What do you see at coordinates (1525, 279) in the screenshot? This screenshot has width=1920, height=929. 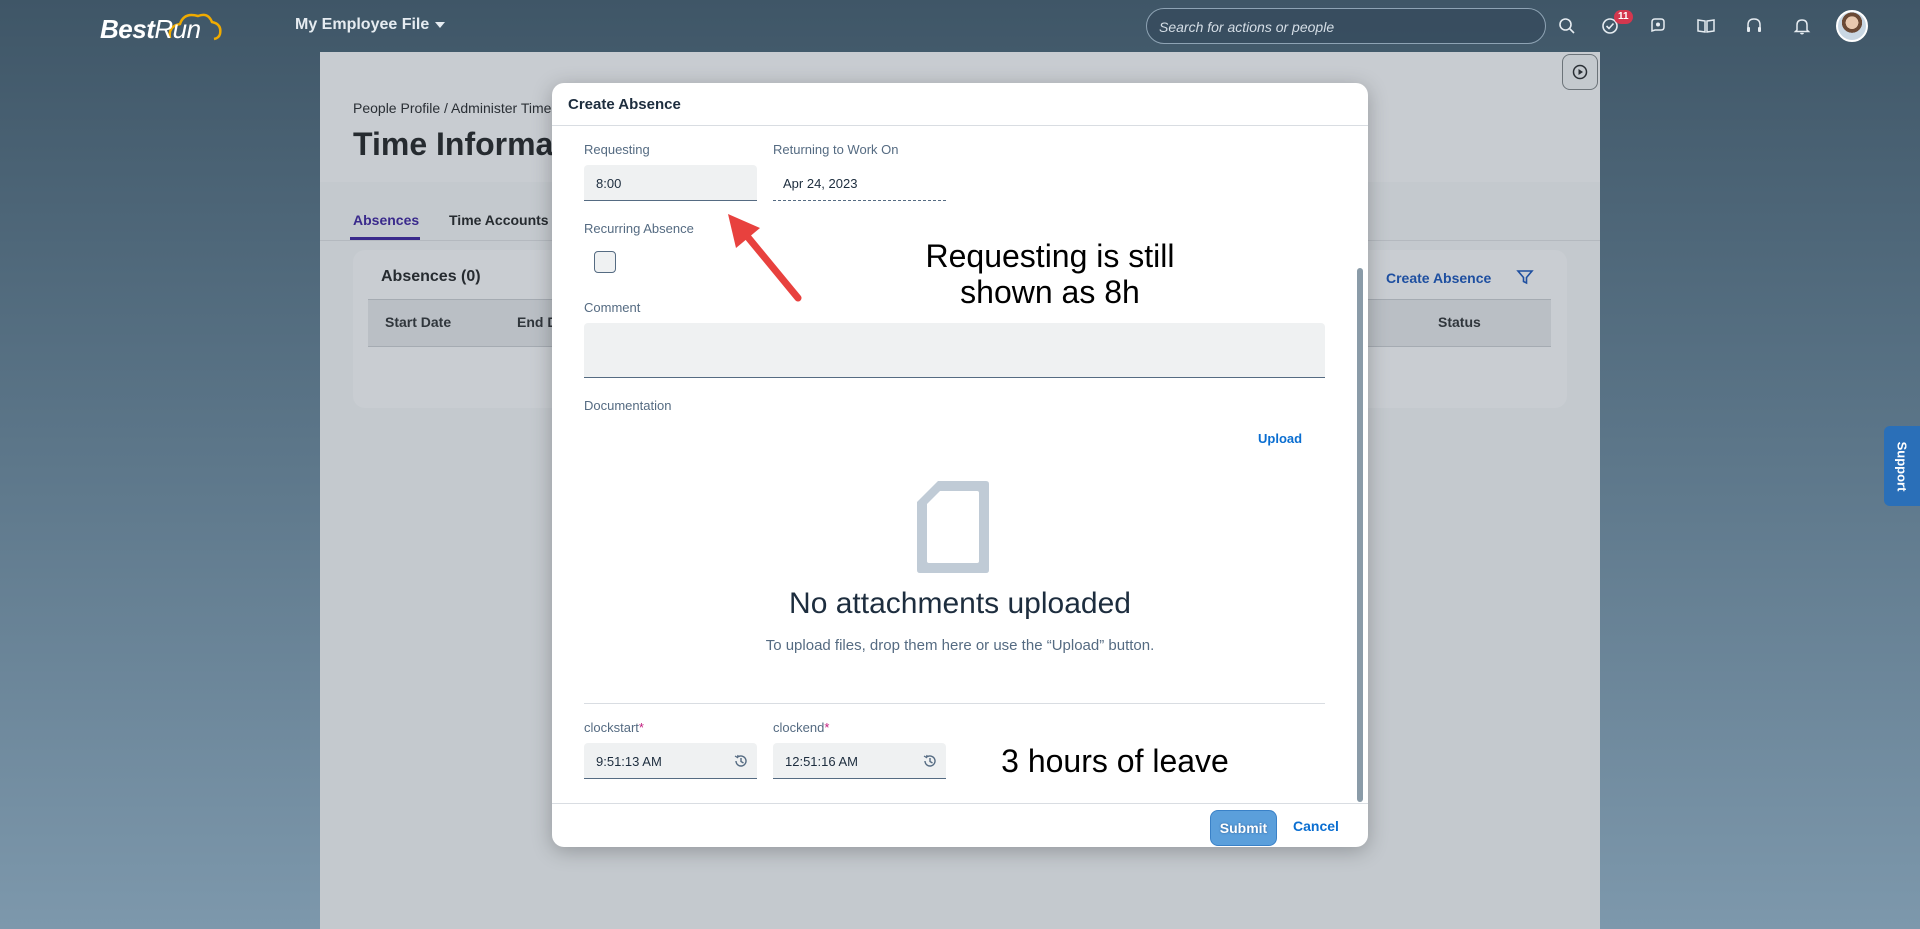 I see `filter-icon` at bounding box center [1525, 279].